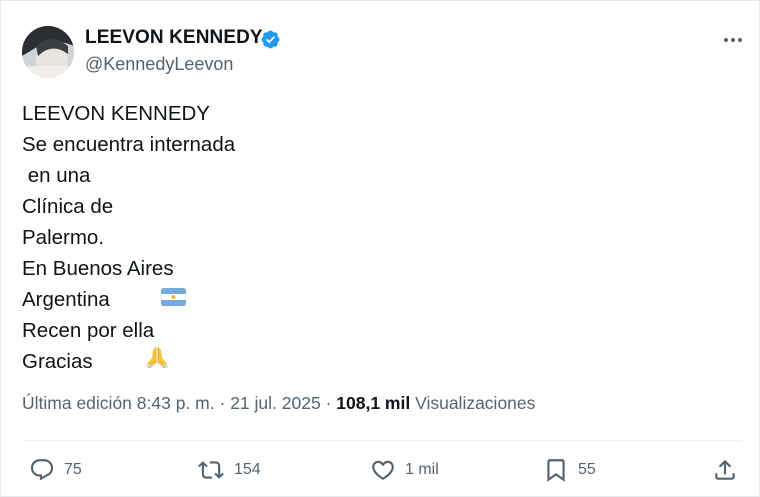  I want to click on avatar-image, so click(48, 52).